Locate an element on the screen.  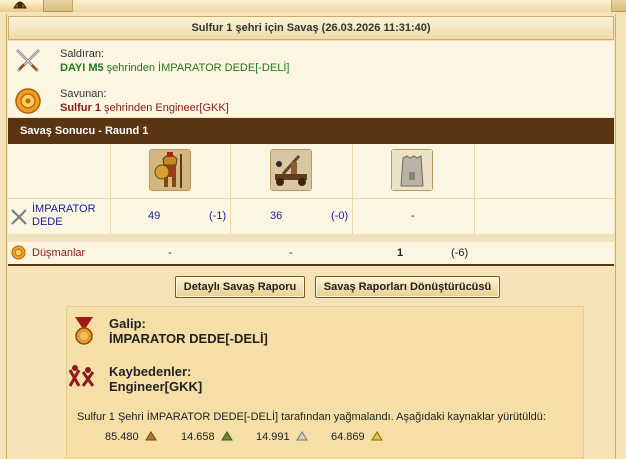
defender-wall-loss: (-6) is located at coordinates (460, 253).